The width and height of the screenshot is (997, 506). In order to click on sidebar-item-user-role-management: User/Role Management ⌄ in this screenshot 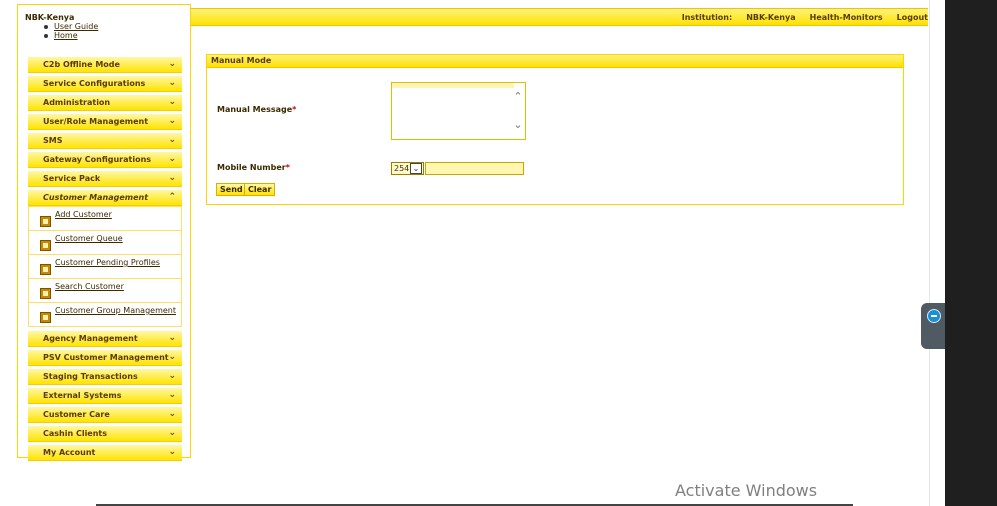, I will do `click(105, 122)`.